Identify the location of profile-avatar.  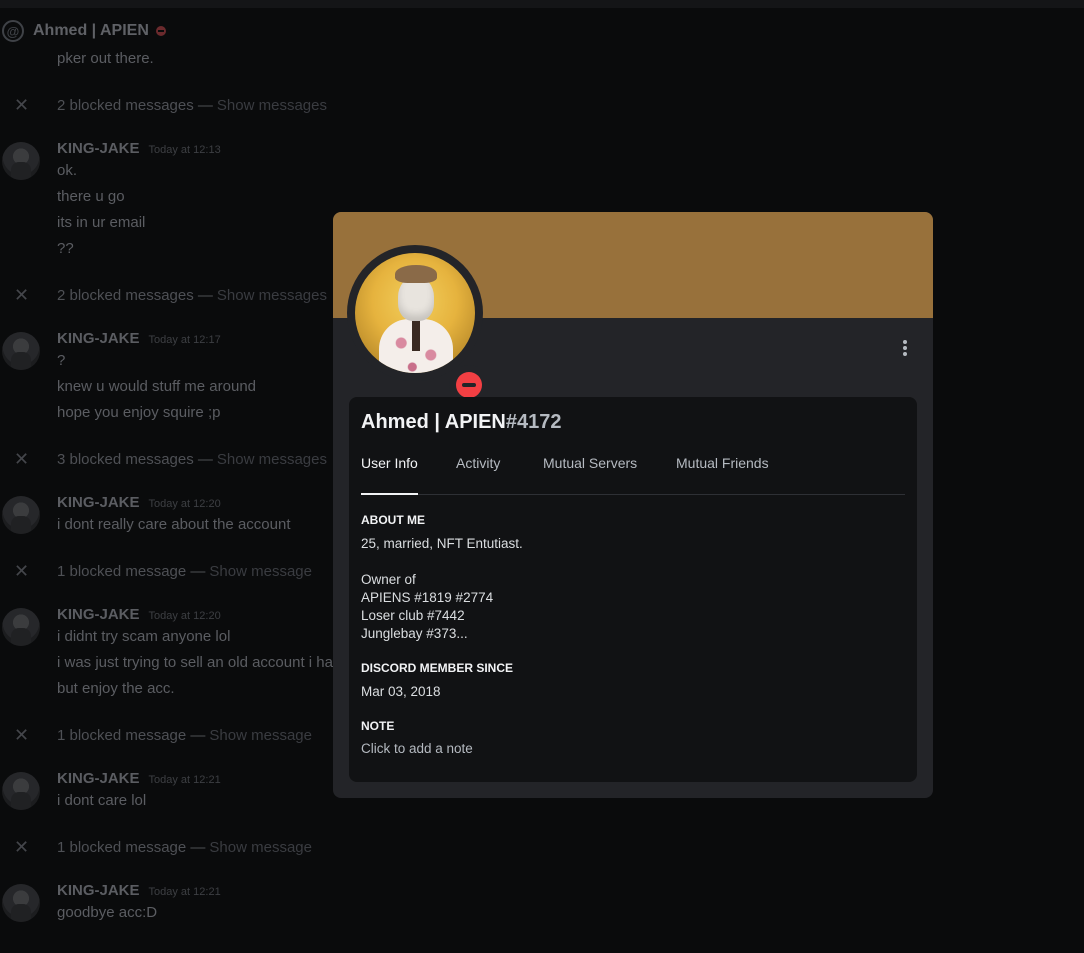
(418, 325).